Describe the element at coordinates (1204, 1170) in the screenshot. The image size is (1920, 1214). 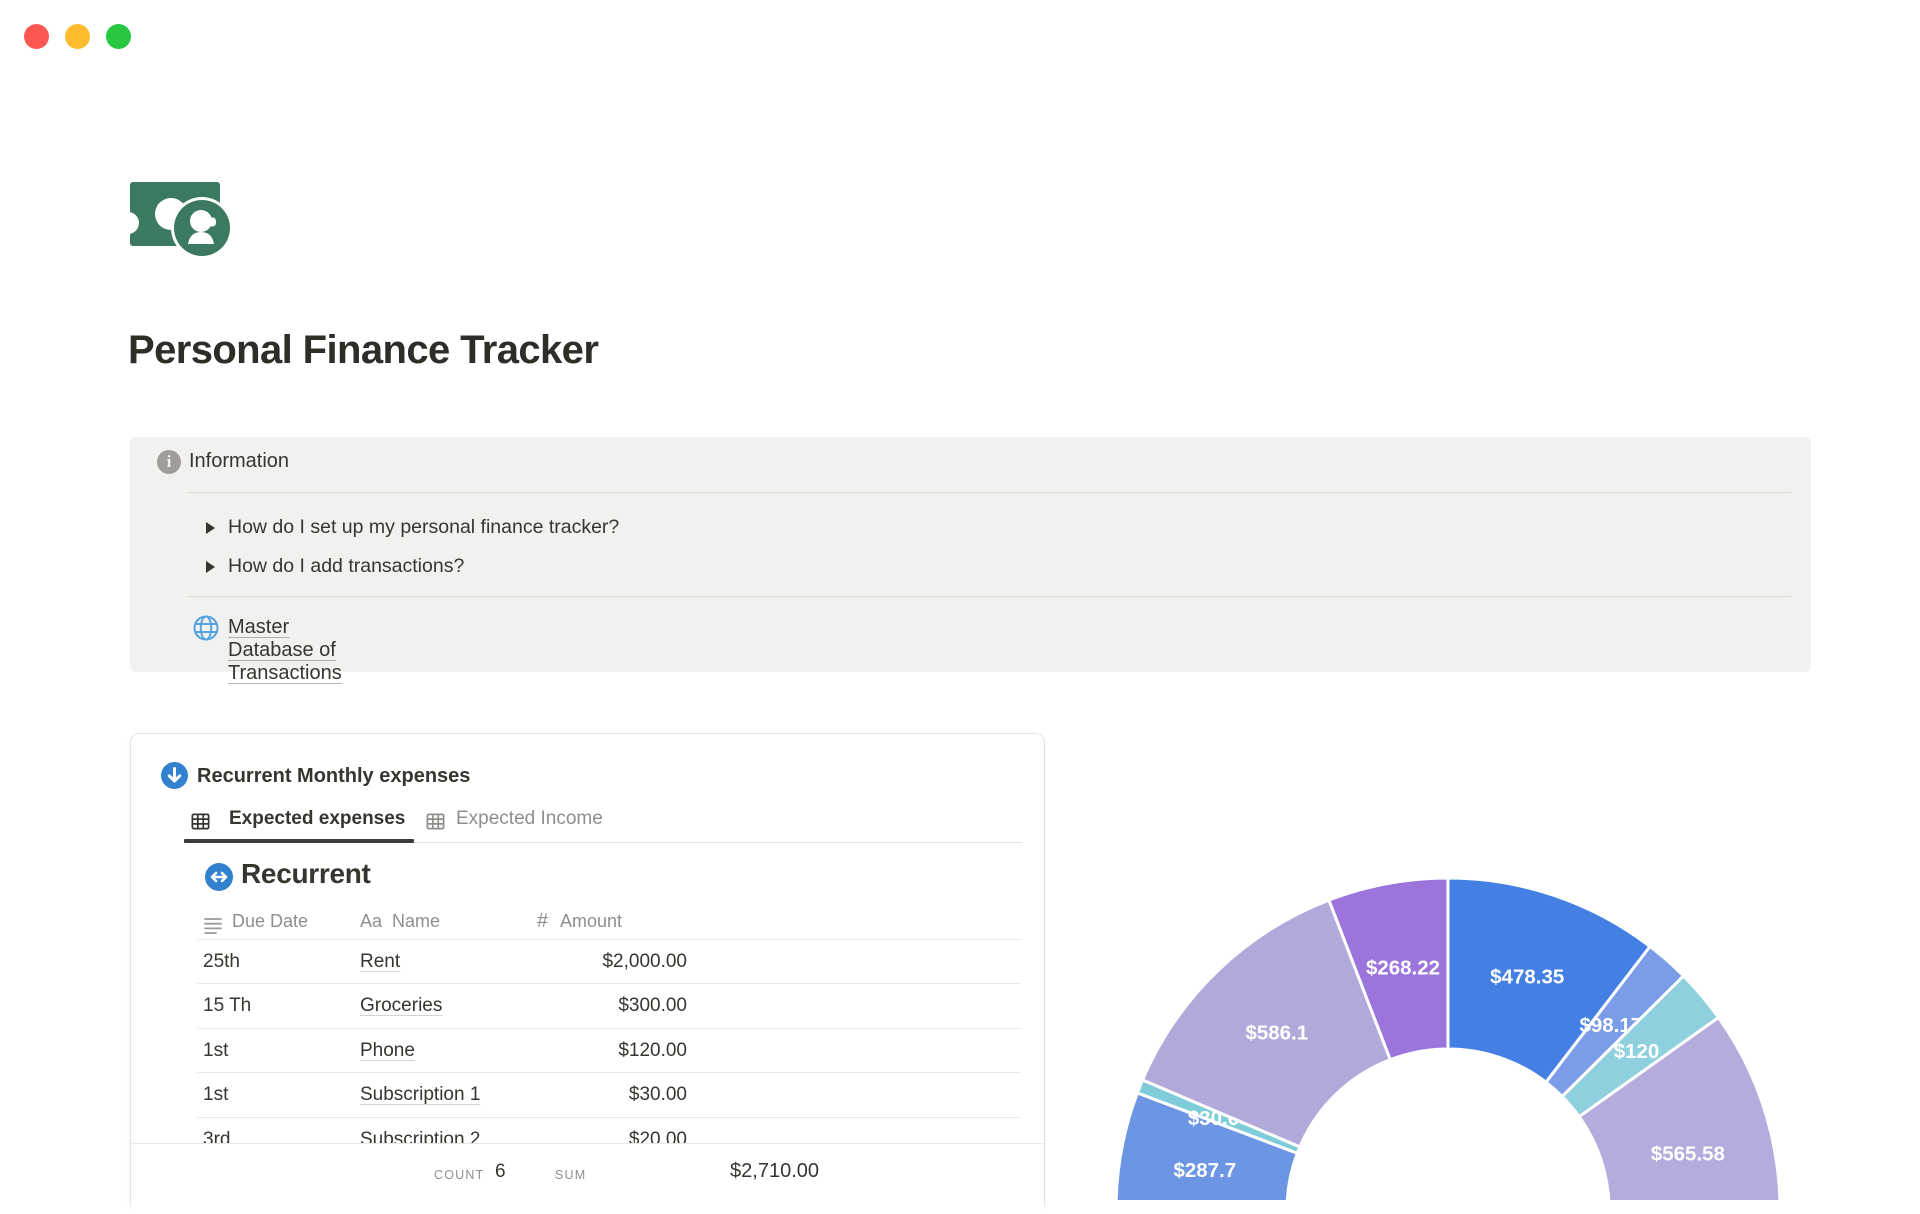
I see `donut-segment-label: $287.7` at that location.